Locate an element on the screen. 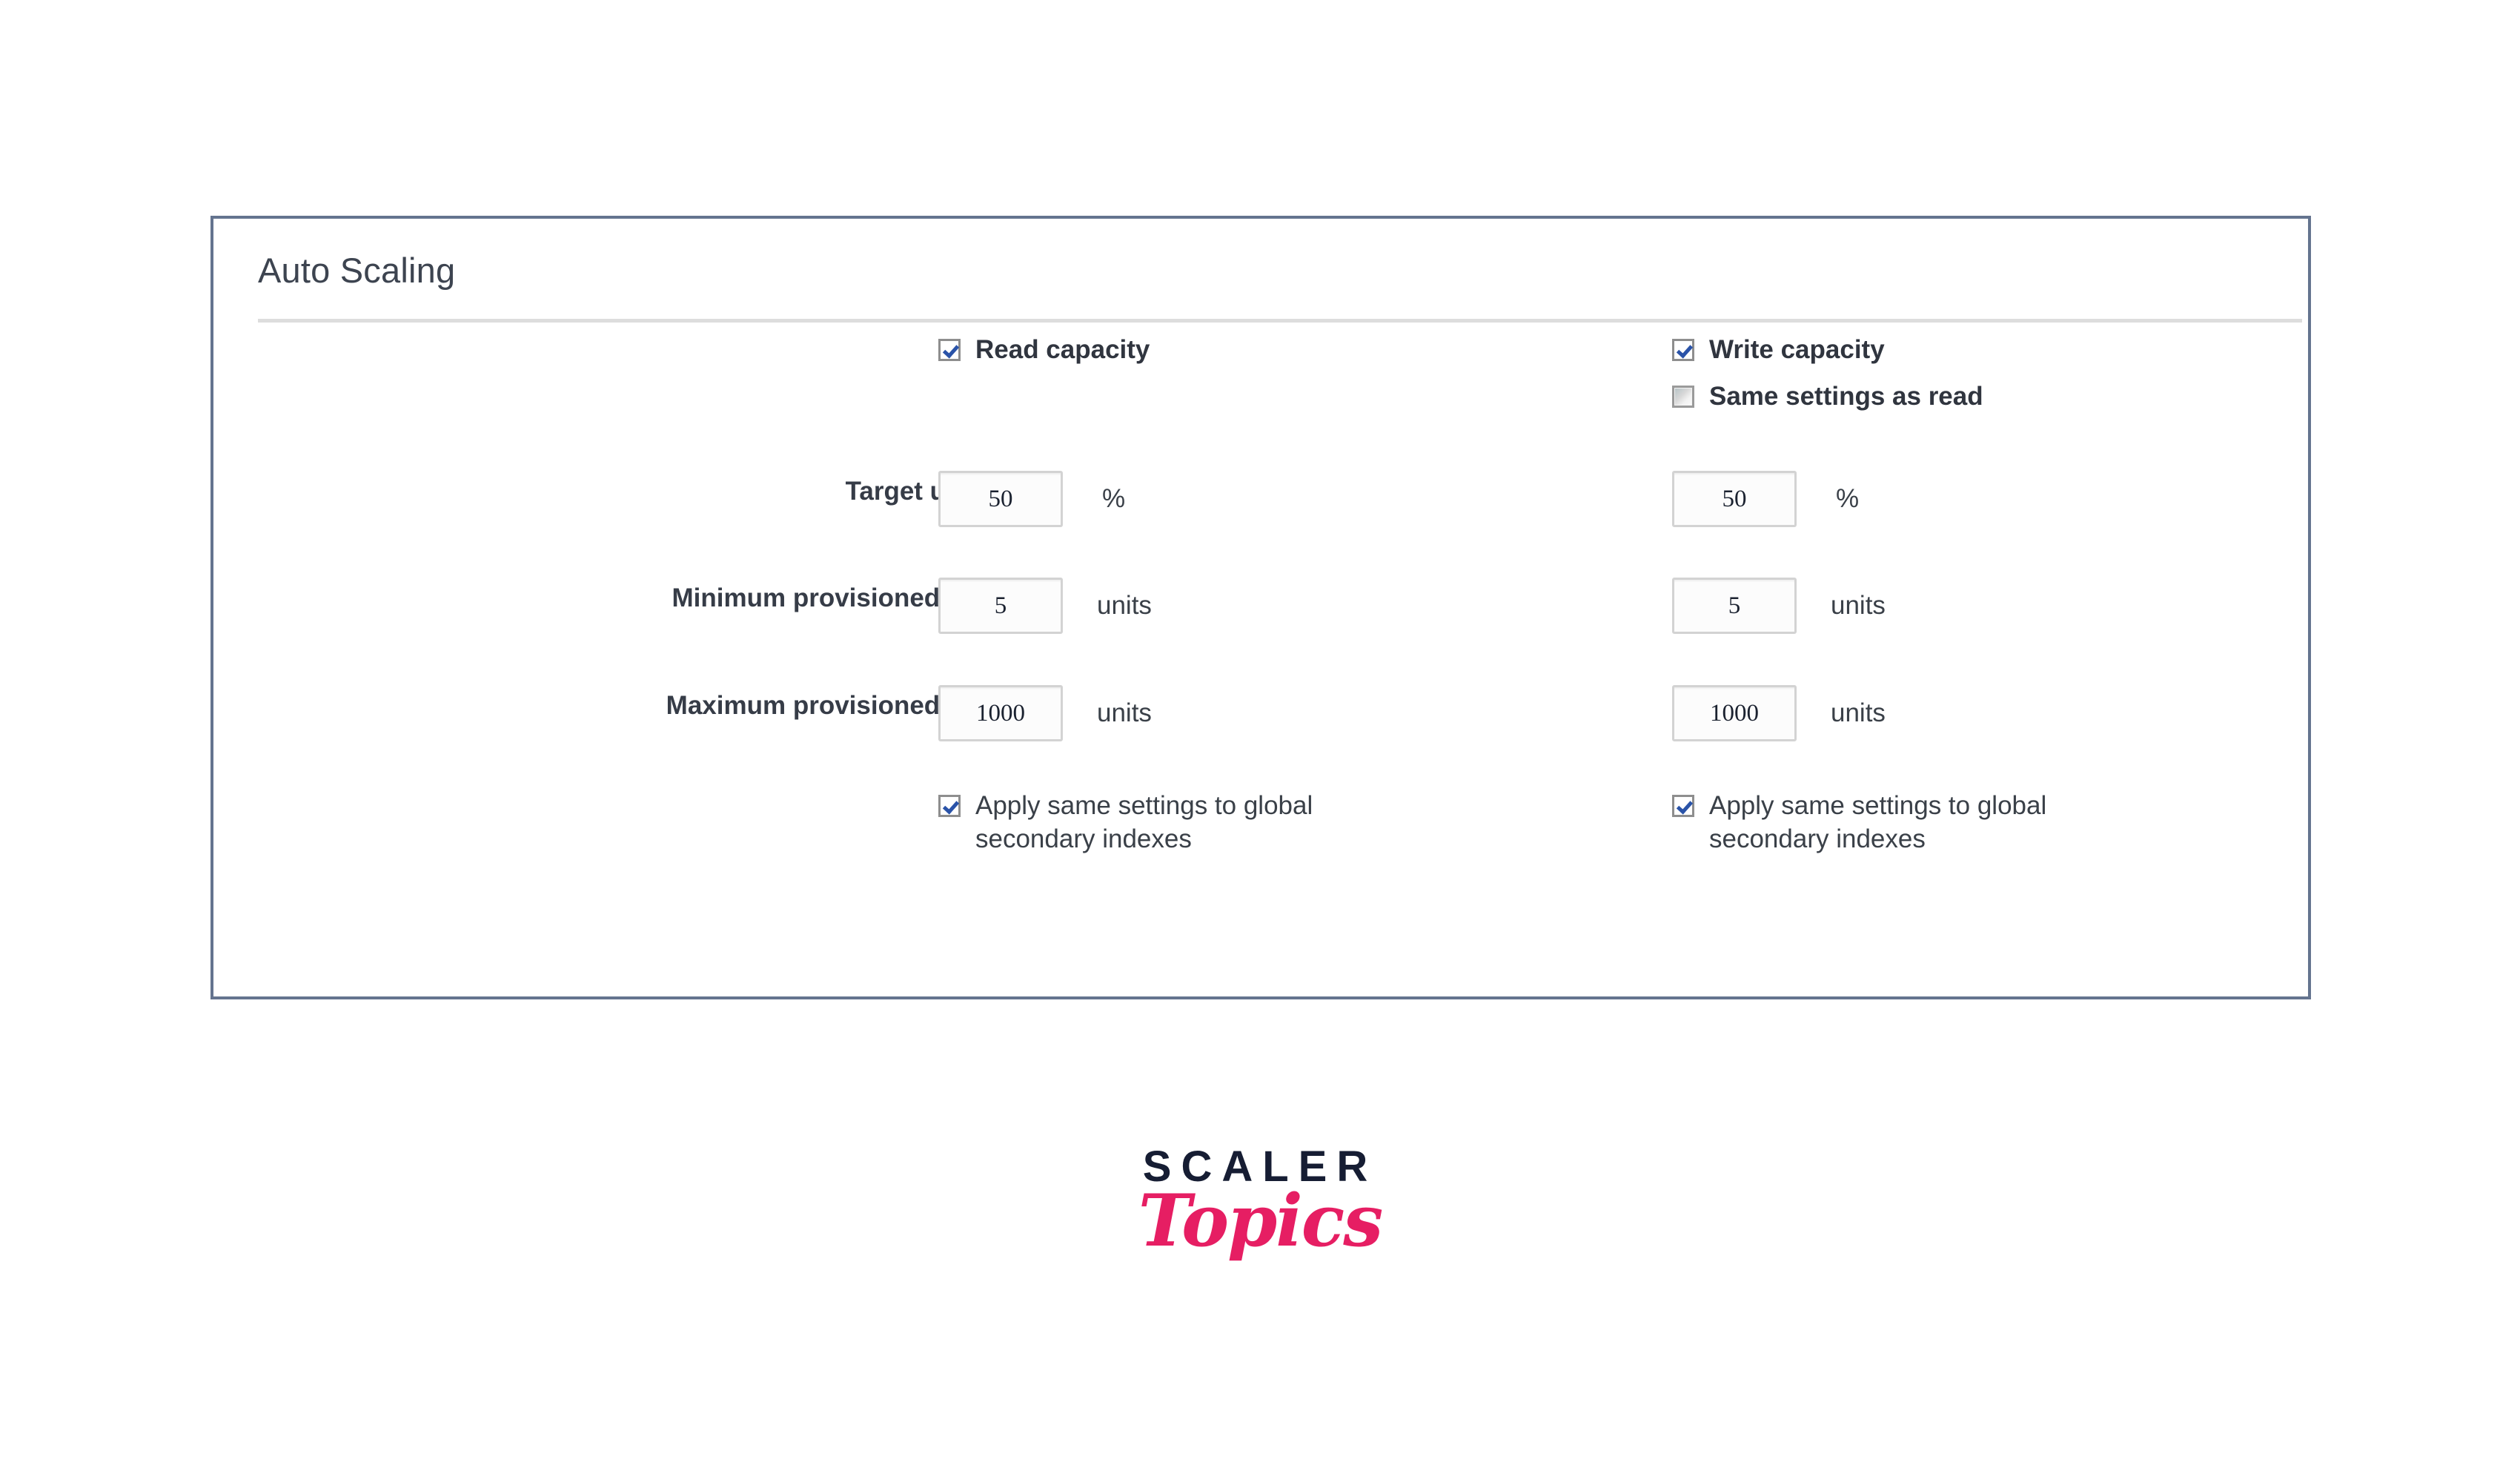 Image resolution: width=2520 pixels, height=1468 pixels. read-capacity-label: Read capacity is located at coordinates (1062, 349).